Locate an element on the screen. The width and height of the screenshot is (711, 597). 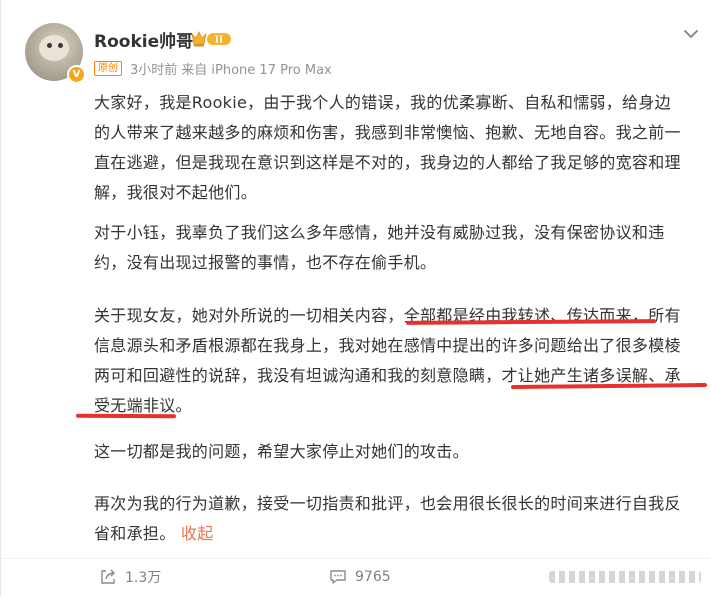
vip-level-badge-icon: II is located at coordinates (211, 39).